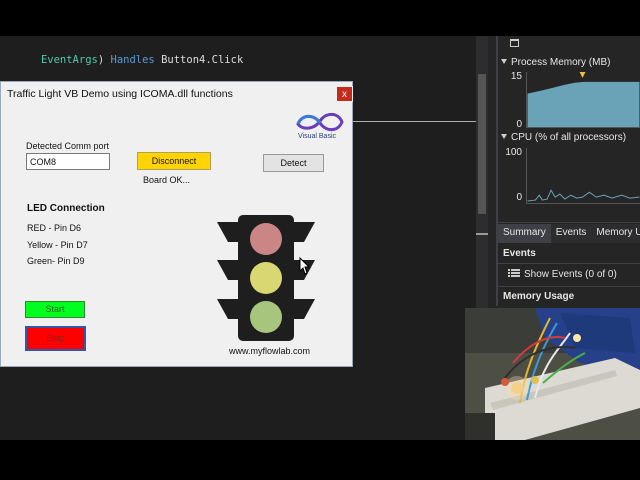 The image size is (640, 480). I want to click on mouse-cursor-icon, so click(305, 266).